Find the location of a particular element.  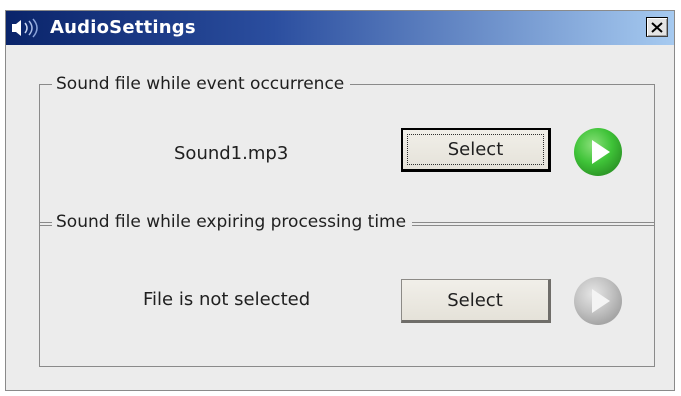

expiring-sound-file-label: File is not selected is located at coordinates (227, 299).